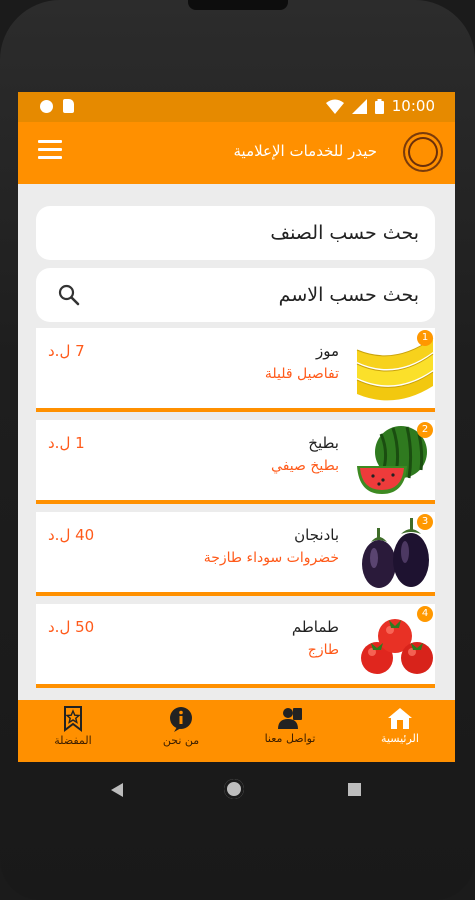 The image size is (475, 900). Describe the element at coordinates (117, 790) in the screenshot. I see `back-icon` at that location.